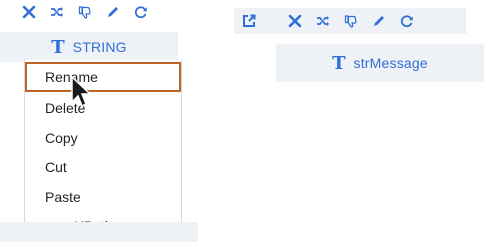 This screenshot has height=242, width=496. I want to click on node-label: strMessage, so click(390, 63).